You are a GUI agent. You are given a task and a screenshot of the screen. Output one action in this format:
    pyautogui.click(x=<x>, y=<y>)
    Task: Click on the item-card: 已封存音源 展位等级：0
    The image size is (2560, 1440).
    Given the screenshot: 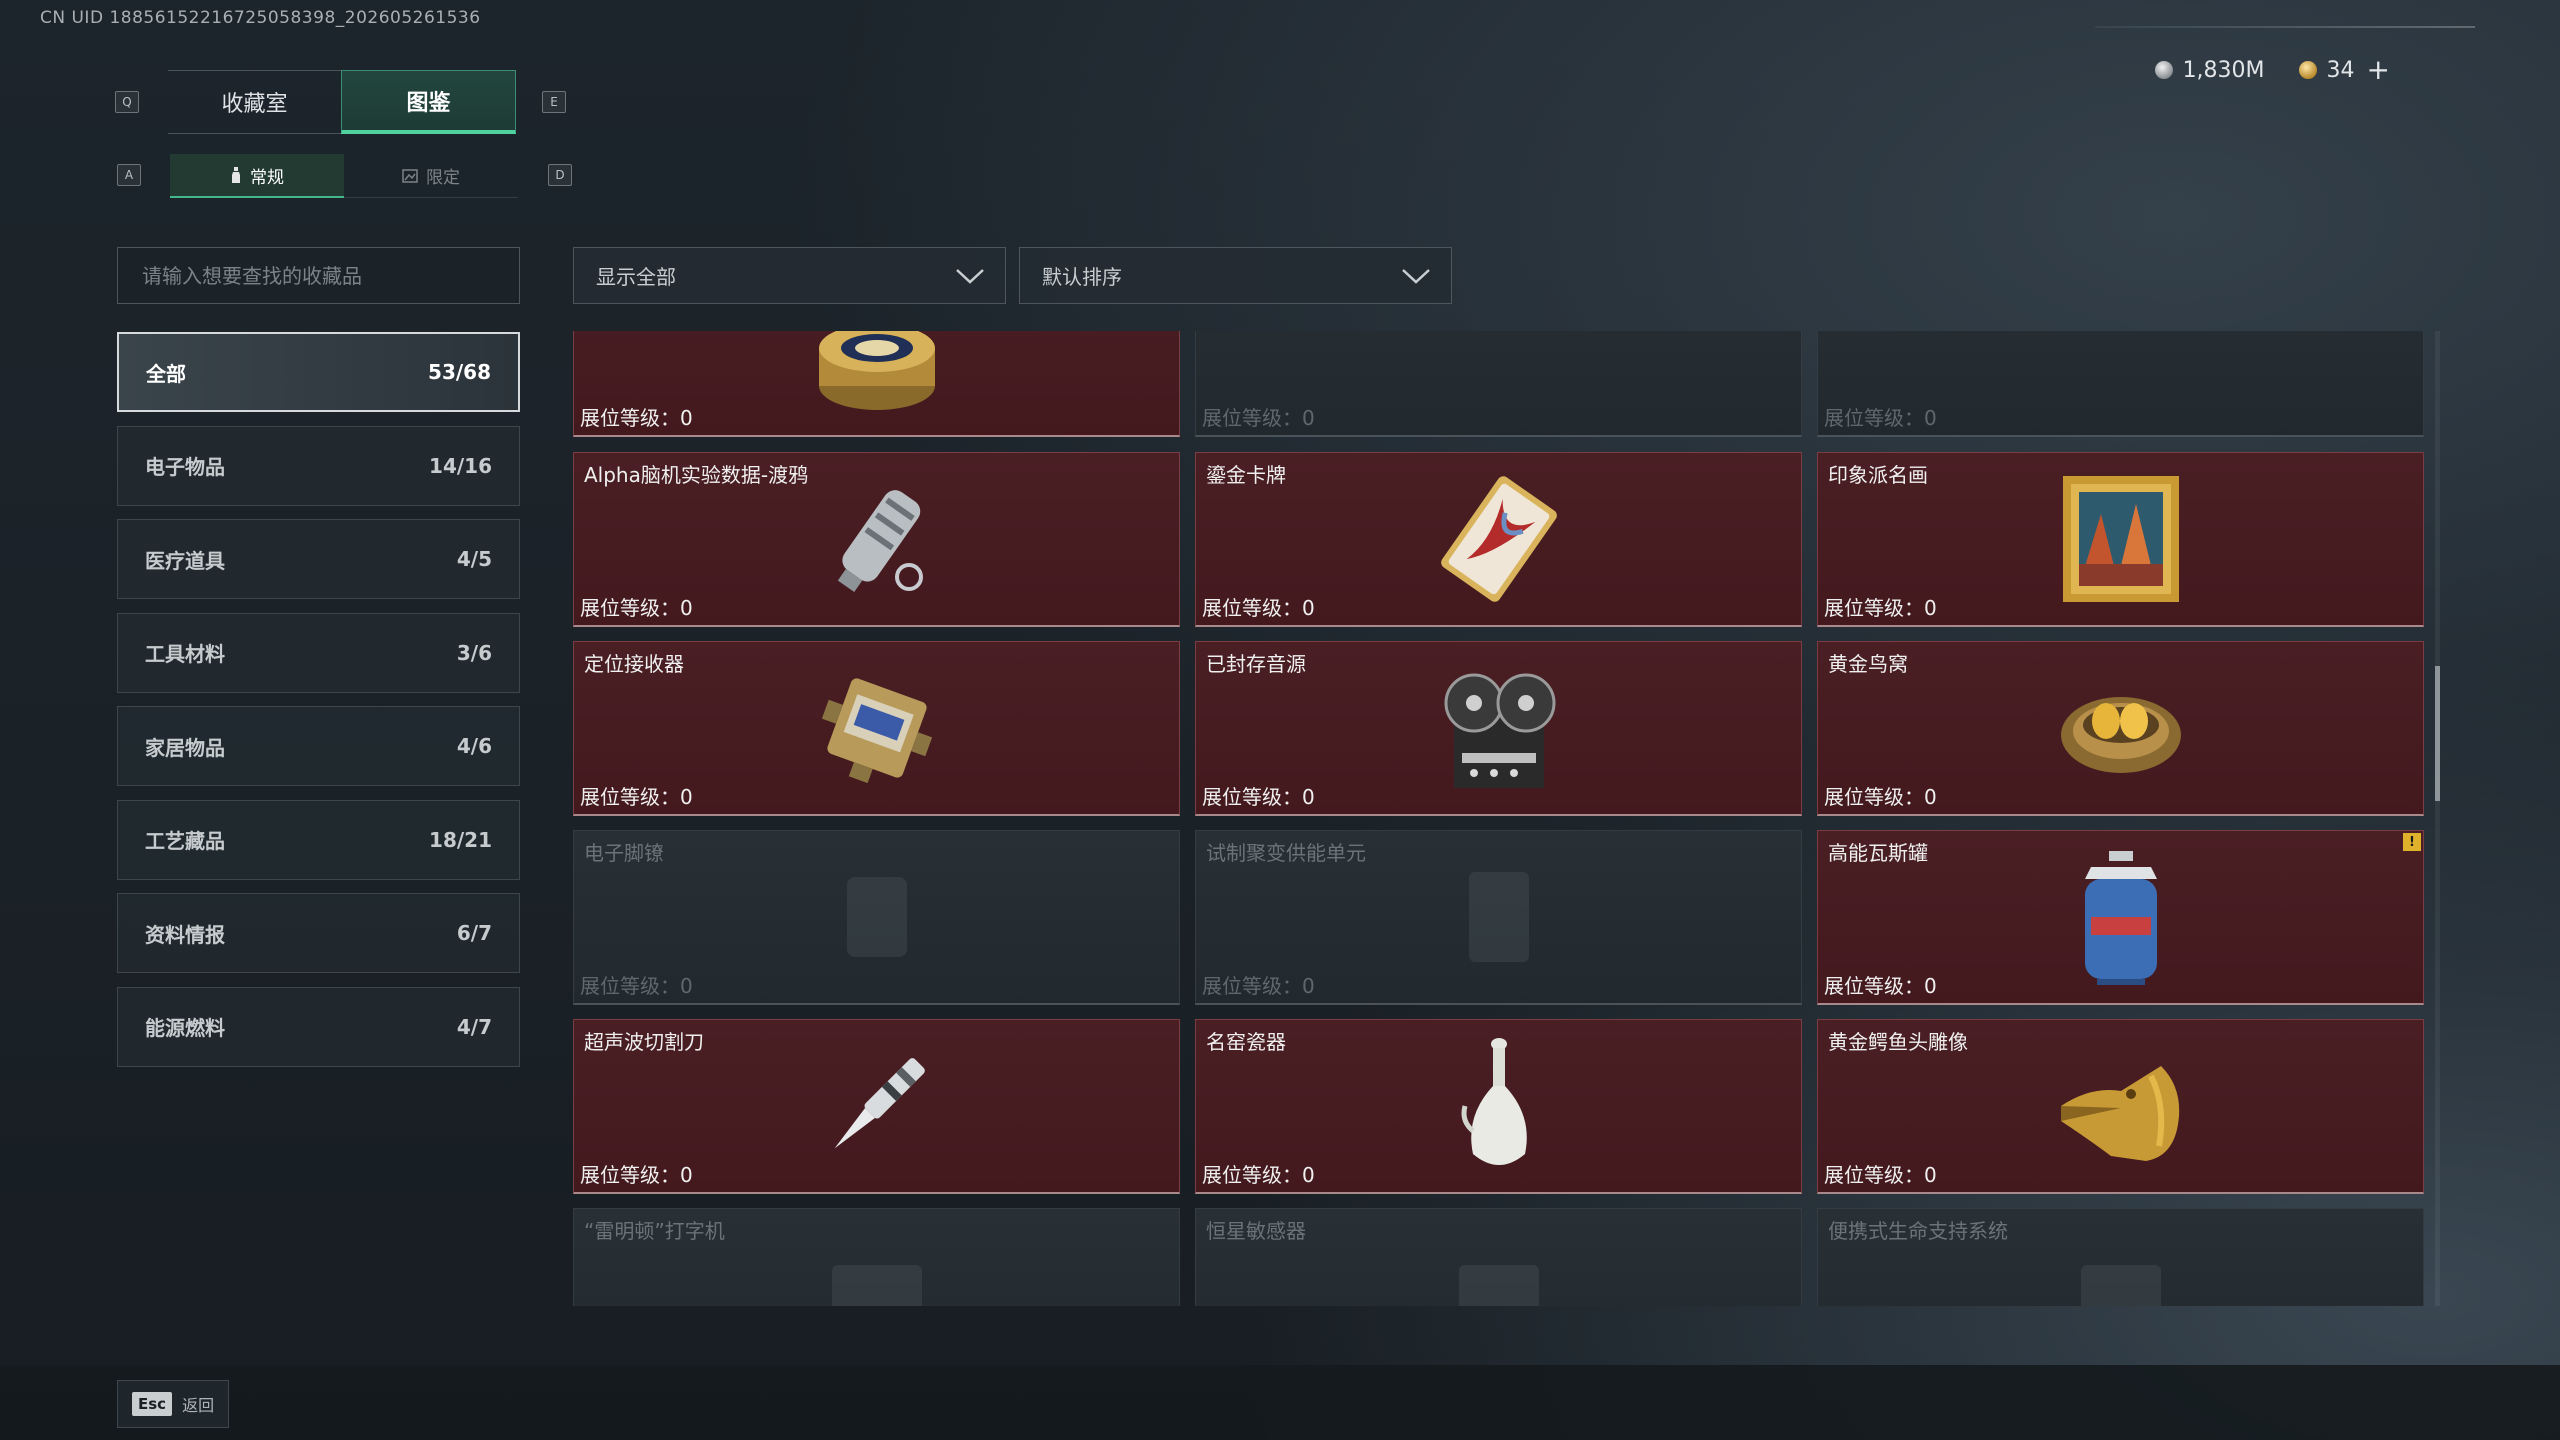 What is the action you would take?
    pyautogui.click(x=1498, y=728)
    